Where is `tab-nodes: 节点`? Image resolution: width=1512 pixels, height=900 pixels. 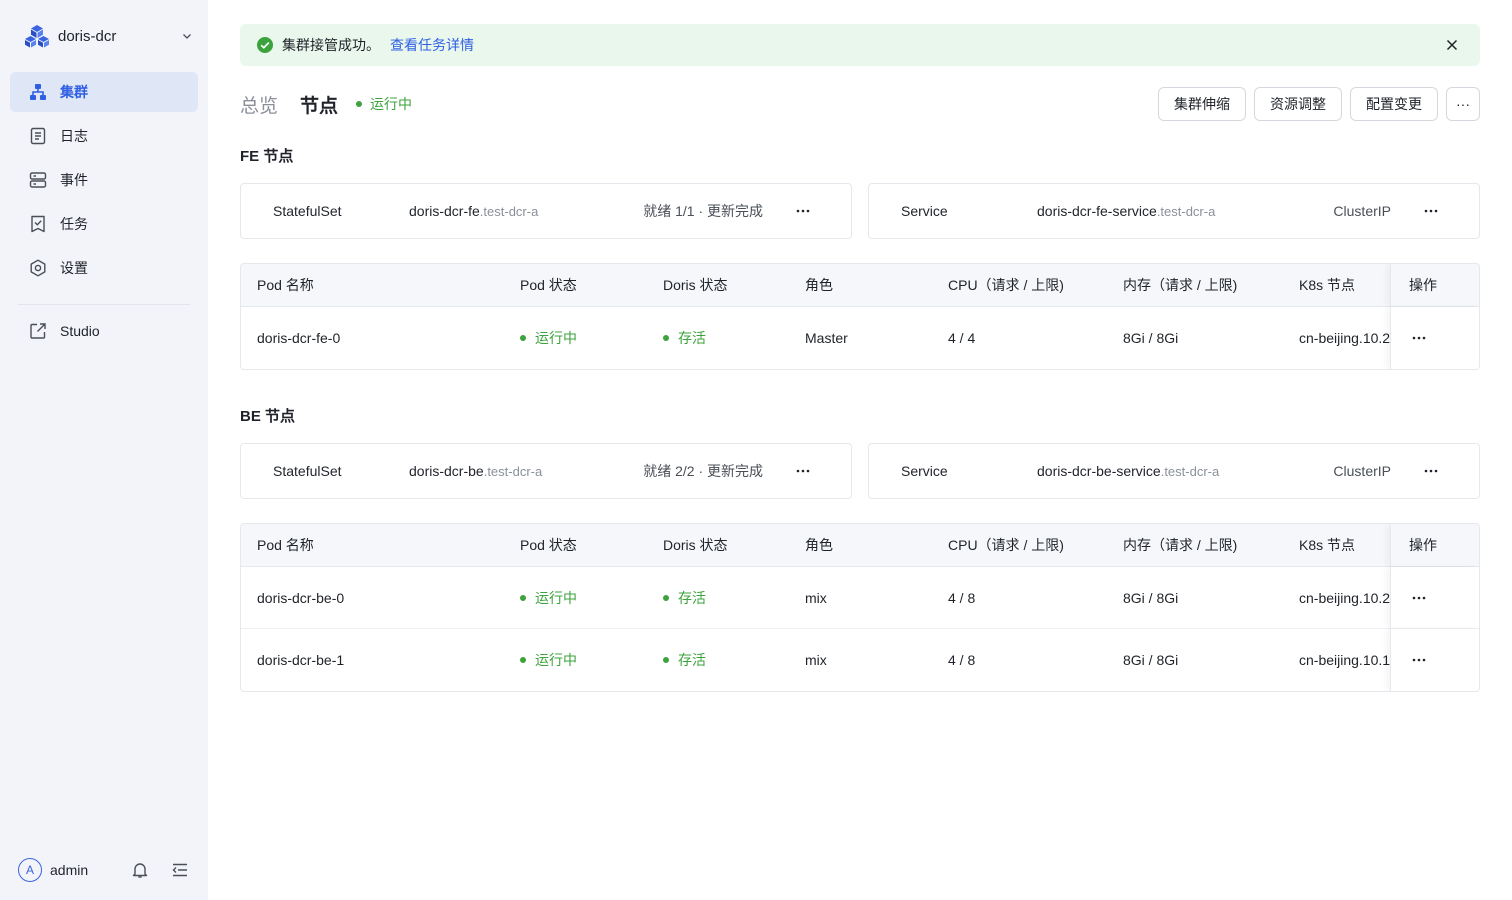 tab-nodes: 节点 is located at coordinates (319, 104).